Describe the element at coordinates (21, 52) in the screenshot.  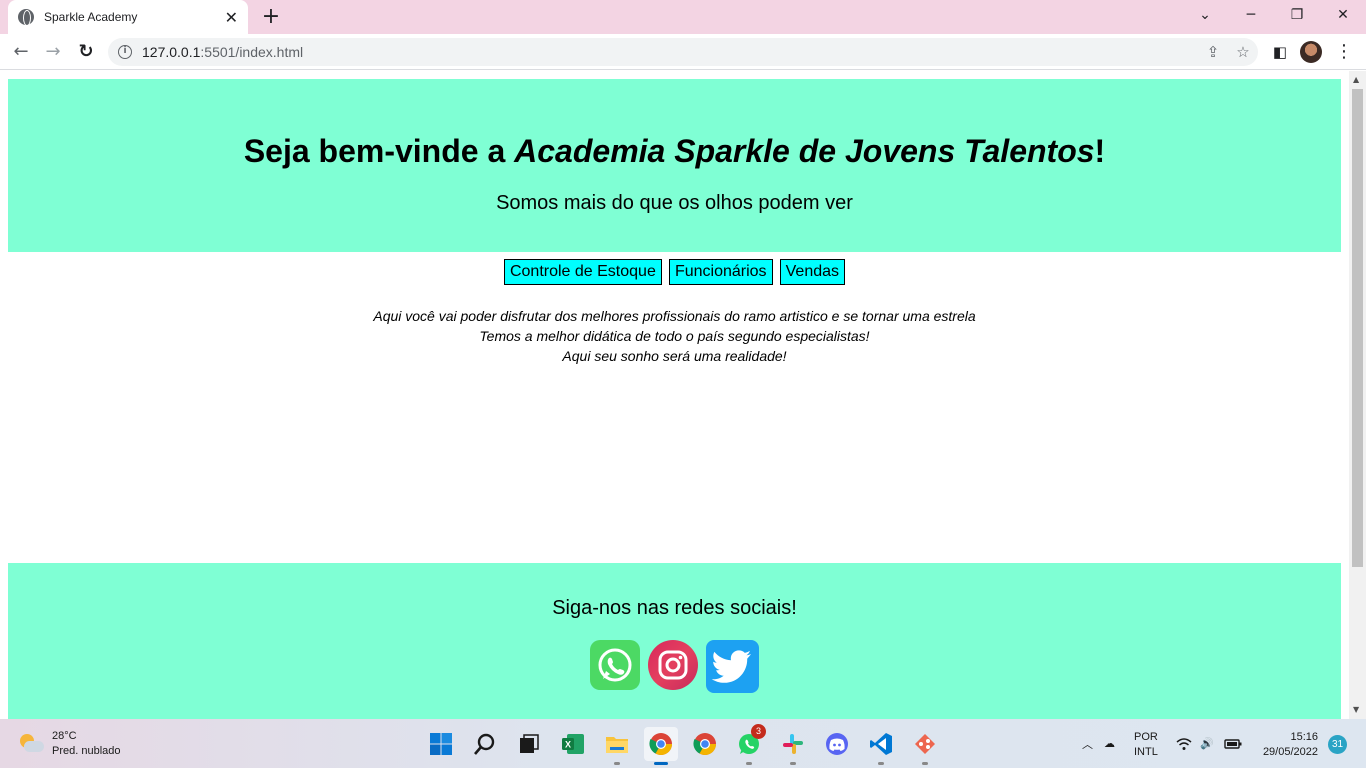
I see `back-icon: ←` at that location.